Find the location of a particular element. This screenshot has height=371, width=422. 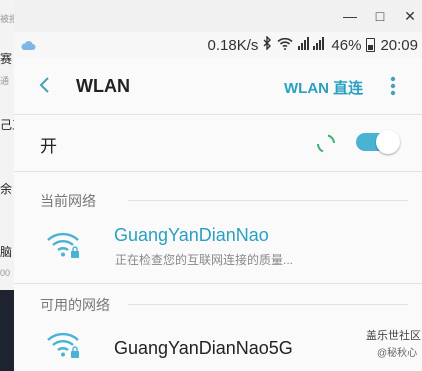

page-title: WLAN is located at coordinates (103, 86).